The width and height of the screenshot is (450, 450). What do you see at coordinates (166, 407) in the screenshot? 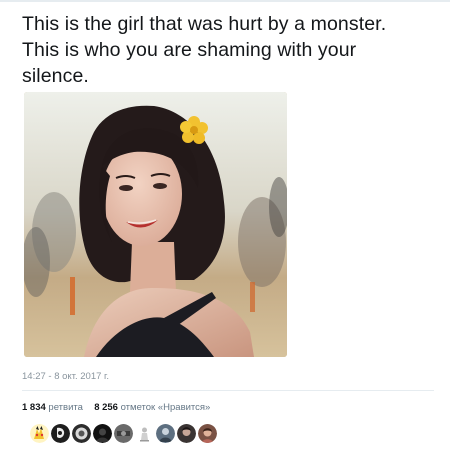
I see `like-label: отметок «Нравится»` at bounding box center [166, 407].